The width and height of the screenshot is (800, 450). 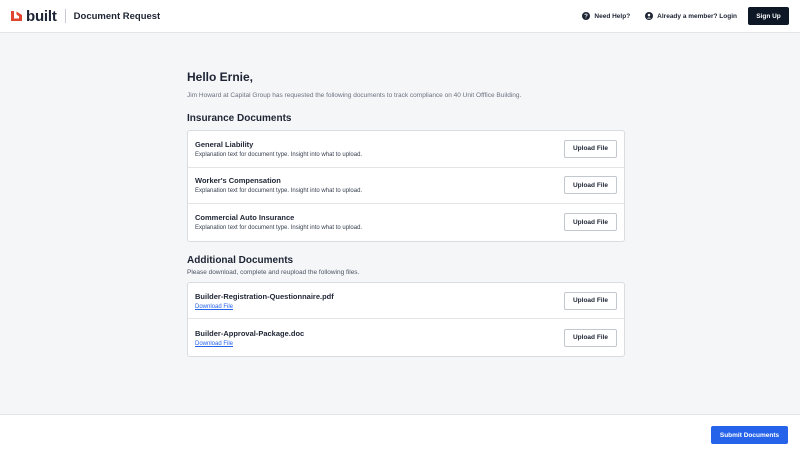 I want to click on logo-text: built, so click(x=41, y=16).